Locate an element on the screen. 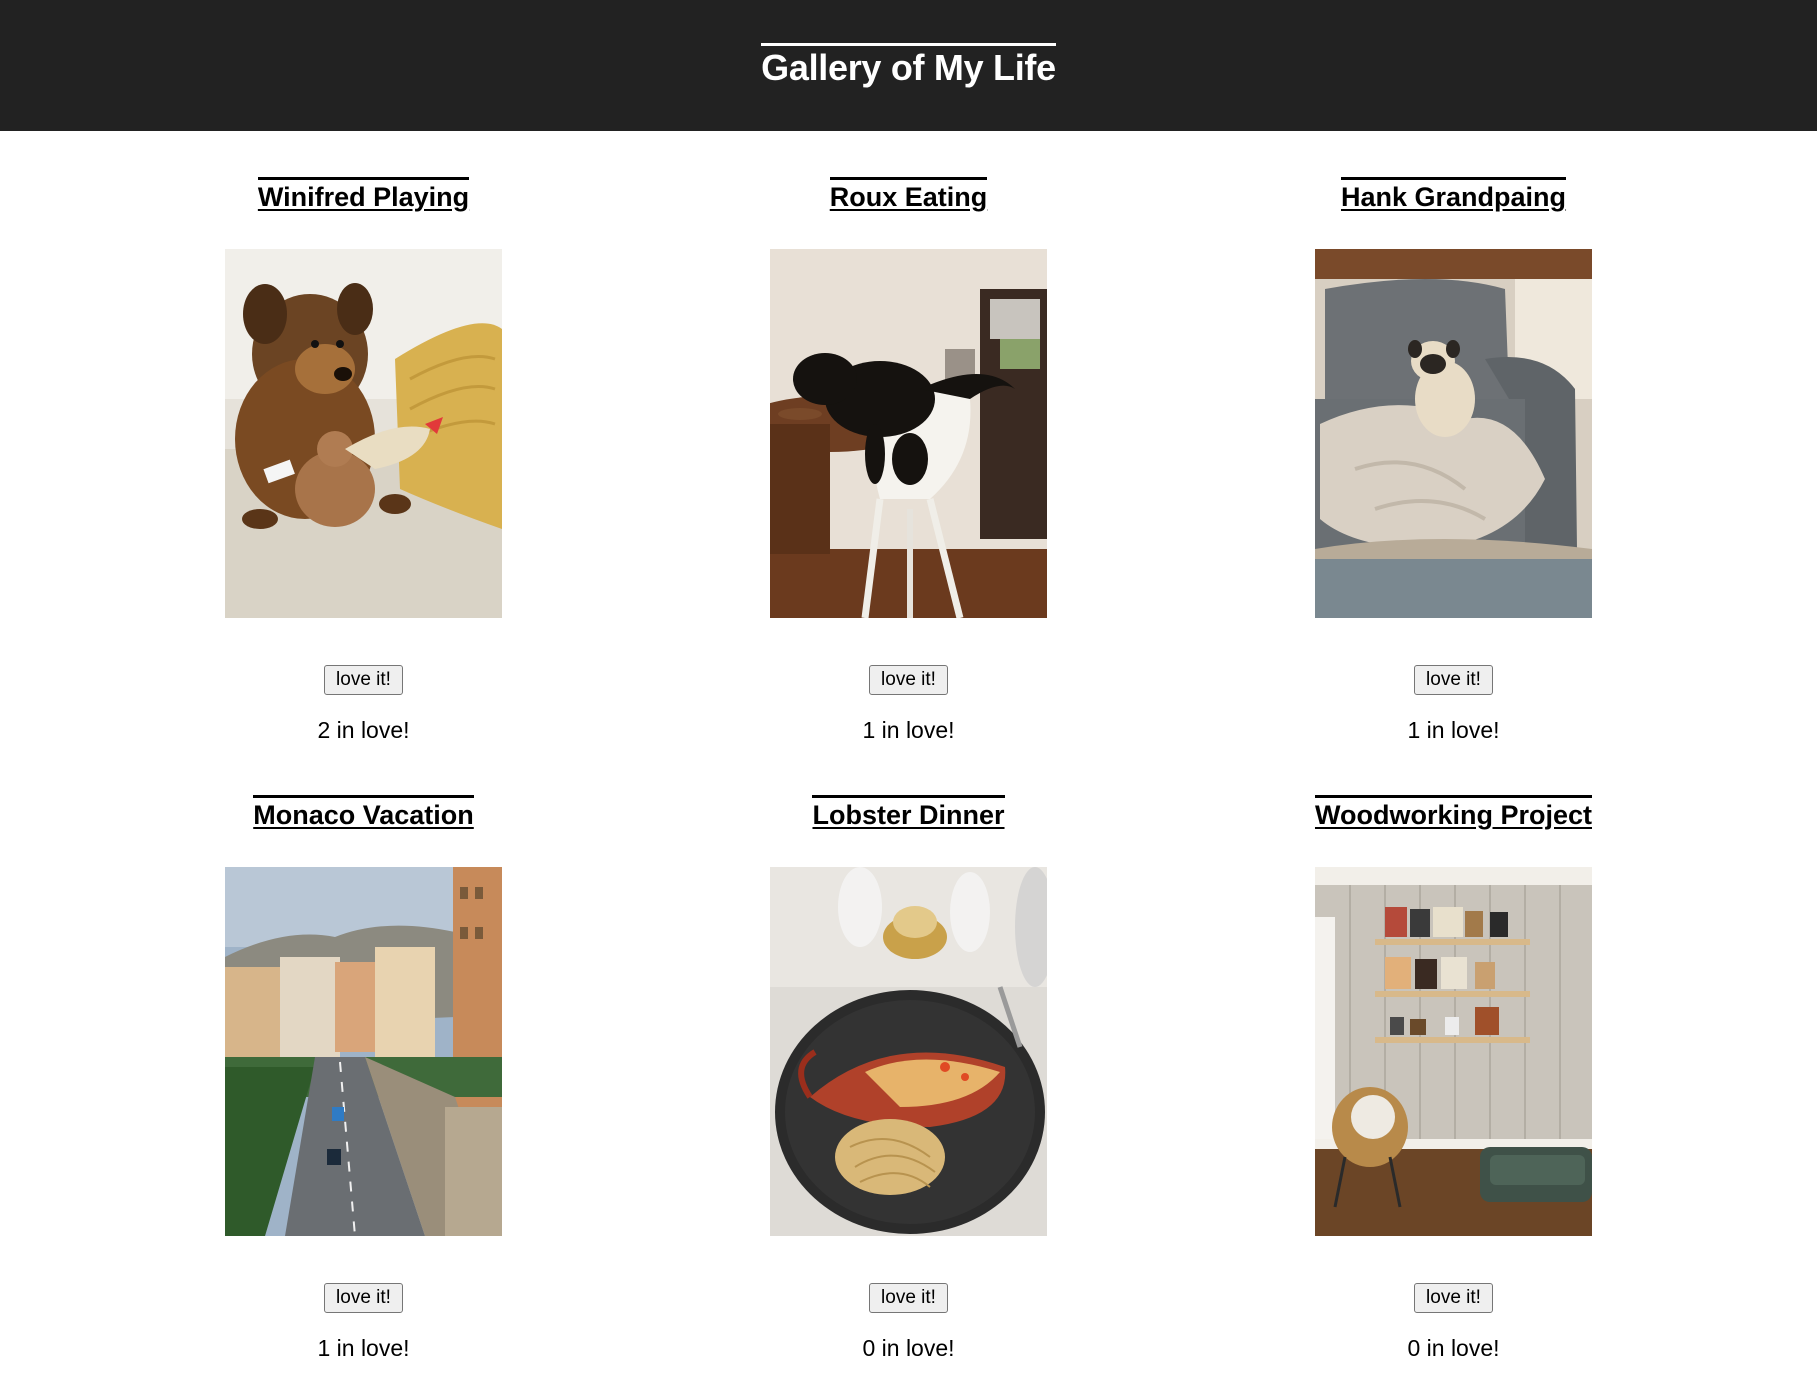 This screenshot has height=1391, width=1817. pug-on-chair-photo is located at coordinates (1453, 434).